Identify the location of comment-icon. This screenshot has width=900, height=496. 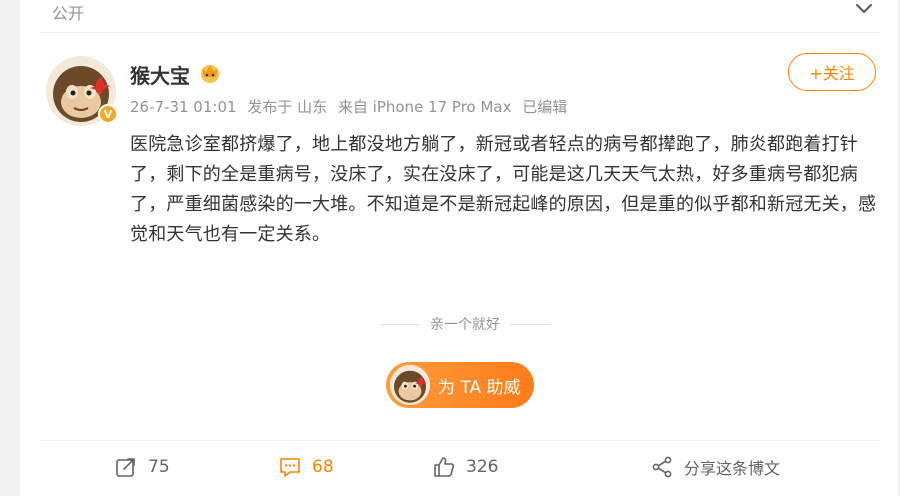
(290, 467).